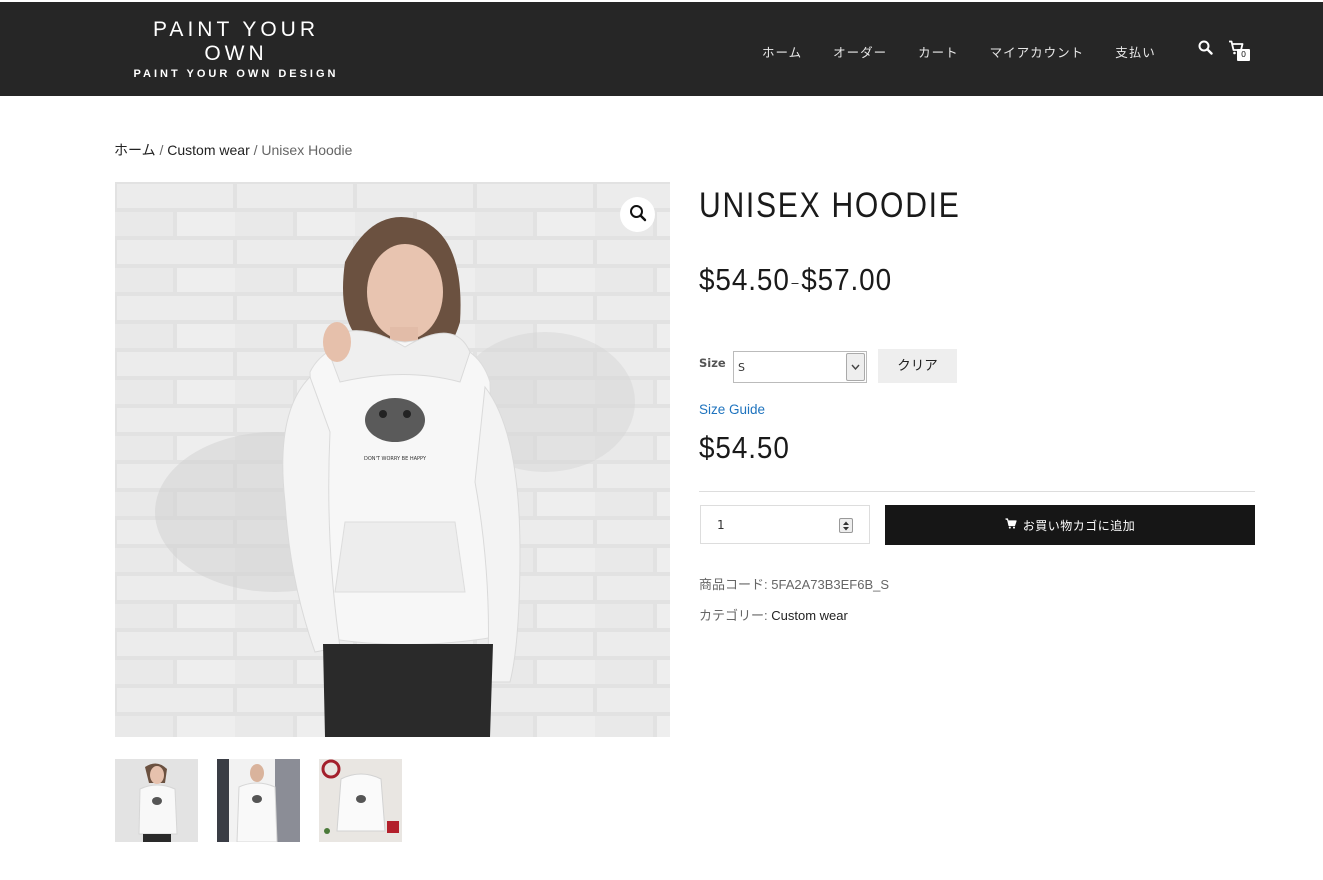 The width and height of the screenshot is (1323, 880). I want to click on search-icon, so click(1205, 49).